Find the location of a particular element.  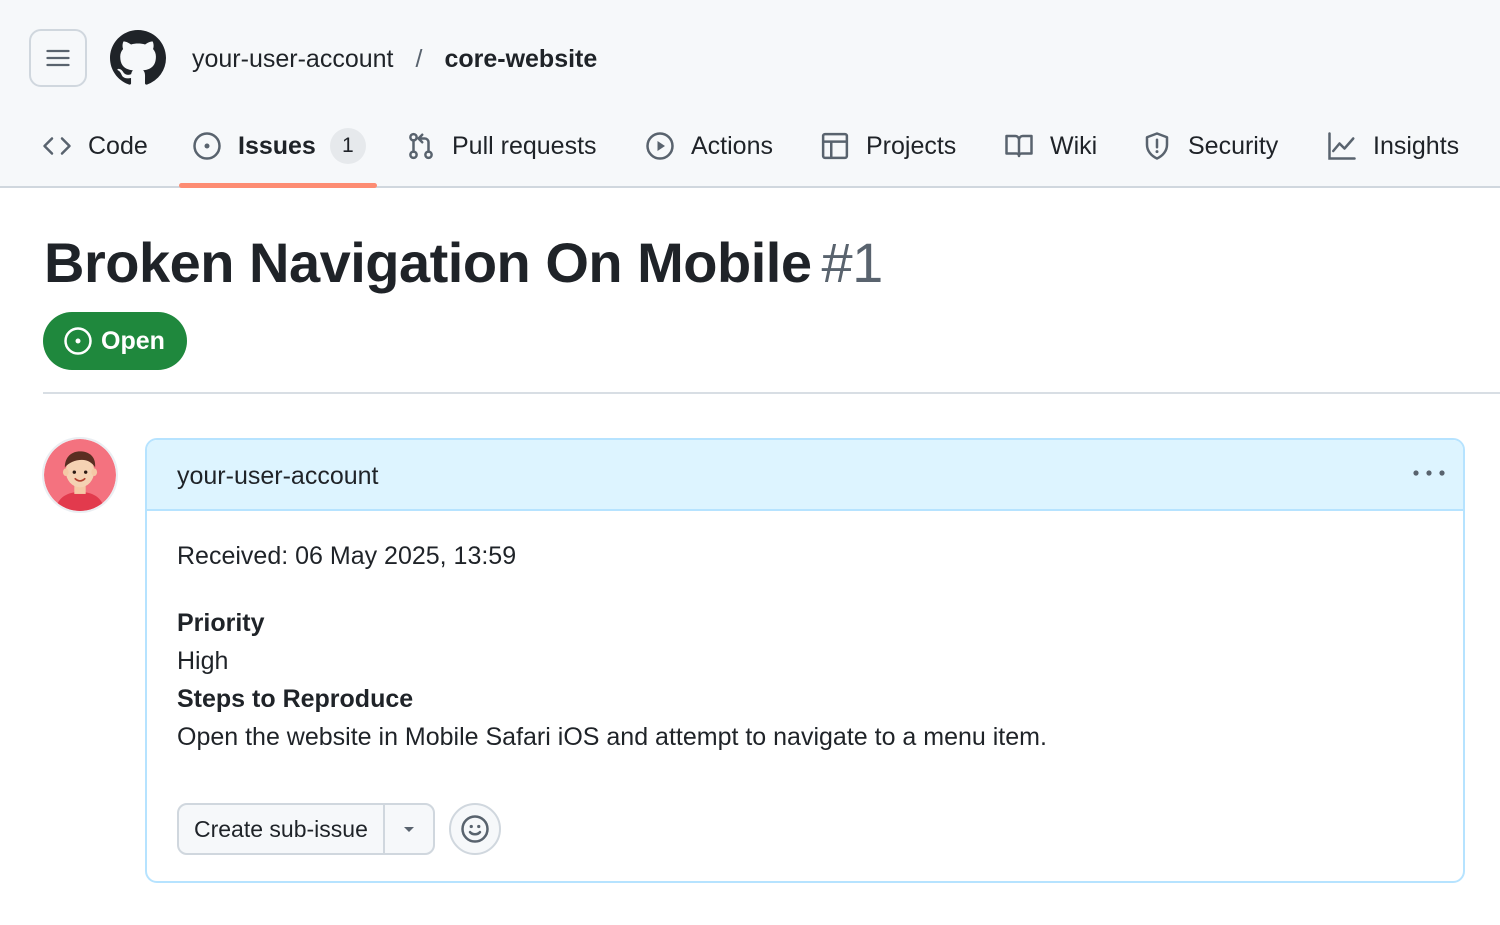

tab-projects: Projects is located at coordinates (888, 146).